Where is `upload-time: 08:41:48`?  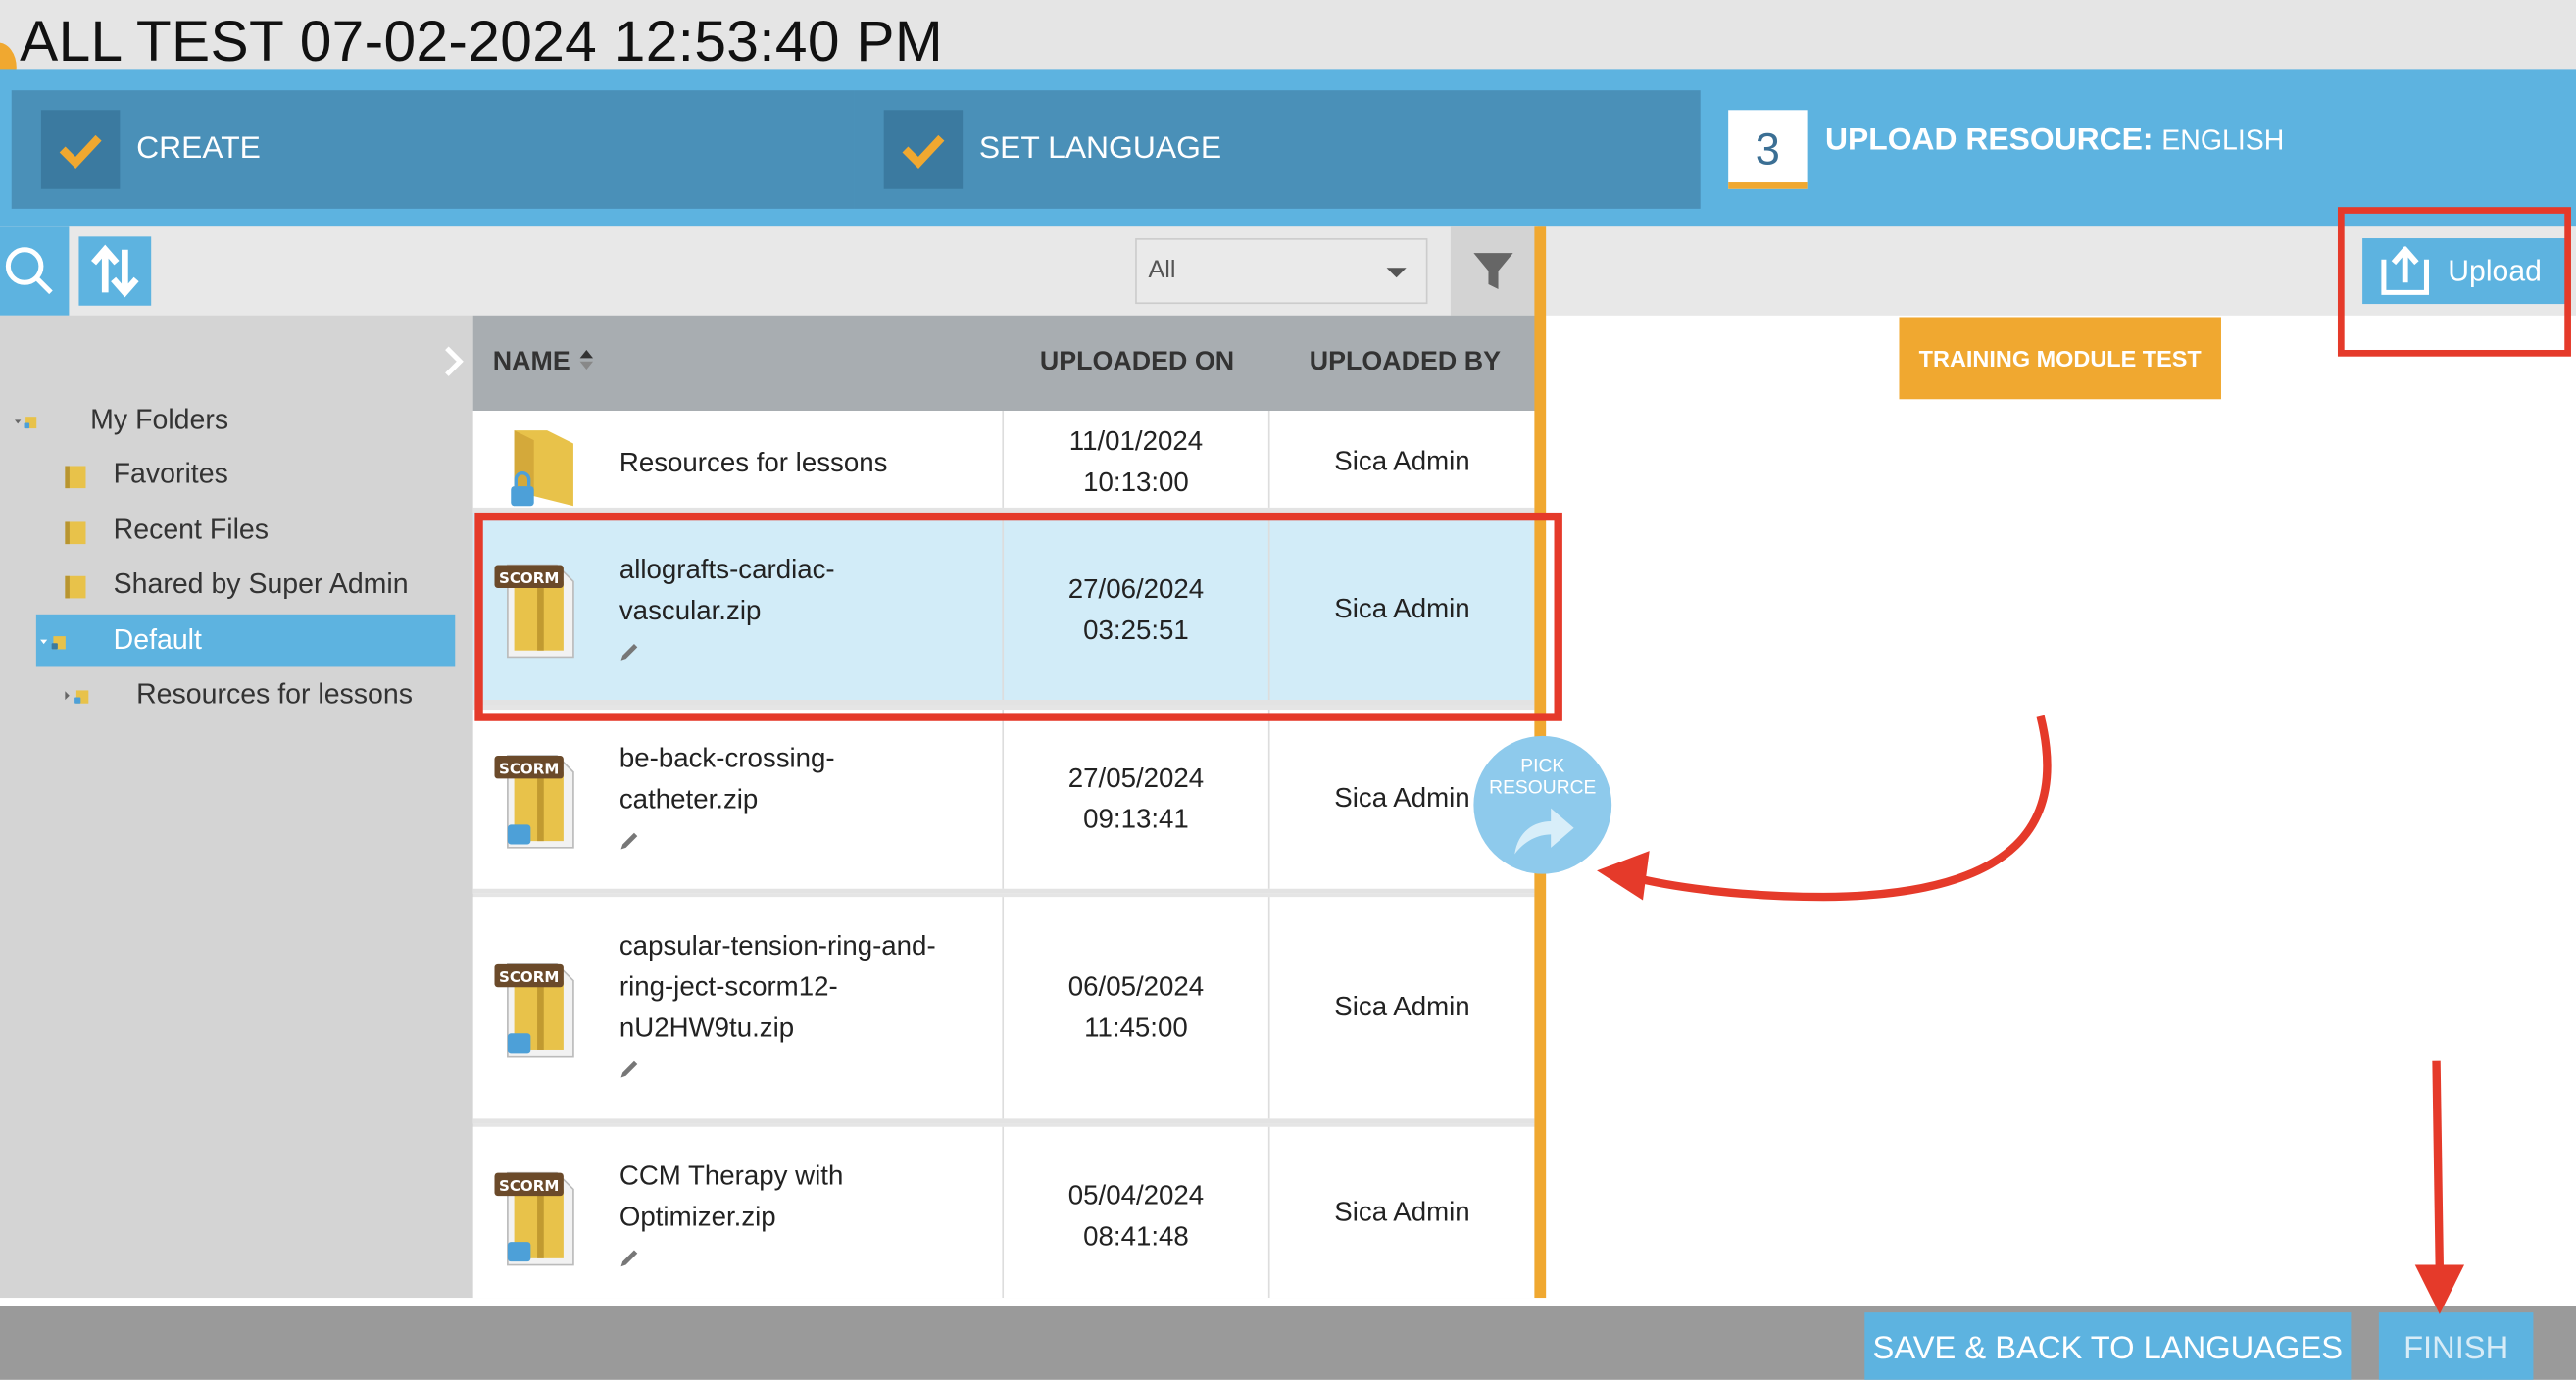
upload-time: 08:41:48 is located at coordinates (1136, 1237).